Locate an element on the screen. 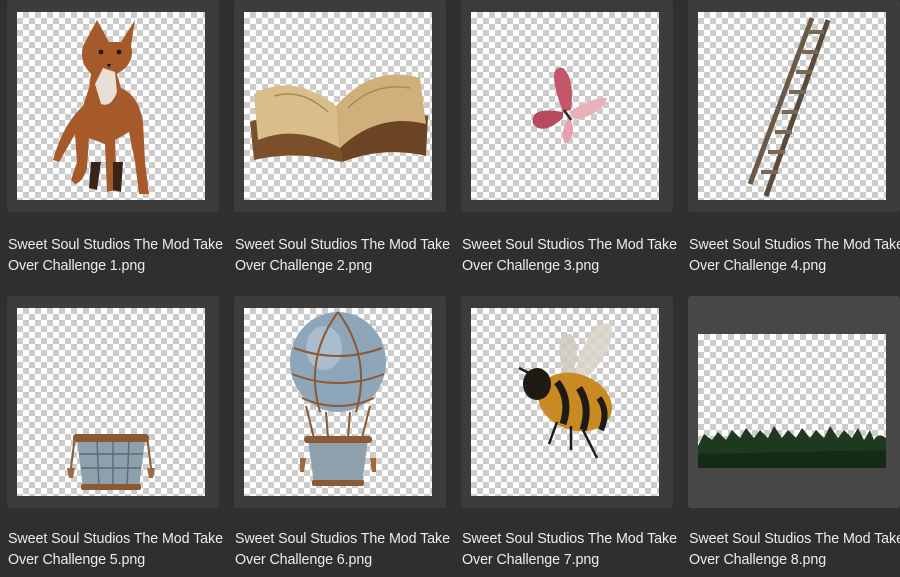  file-name-line: Over Challenge 6.png is located at coordinates (304, 559).